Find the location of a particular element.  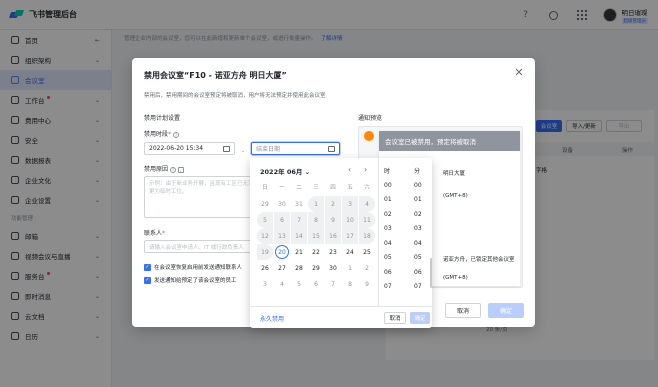

calendar-day: 17 is located at coordinates (350, 236).